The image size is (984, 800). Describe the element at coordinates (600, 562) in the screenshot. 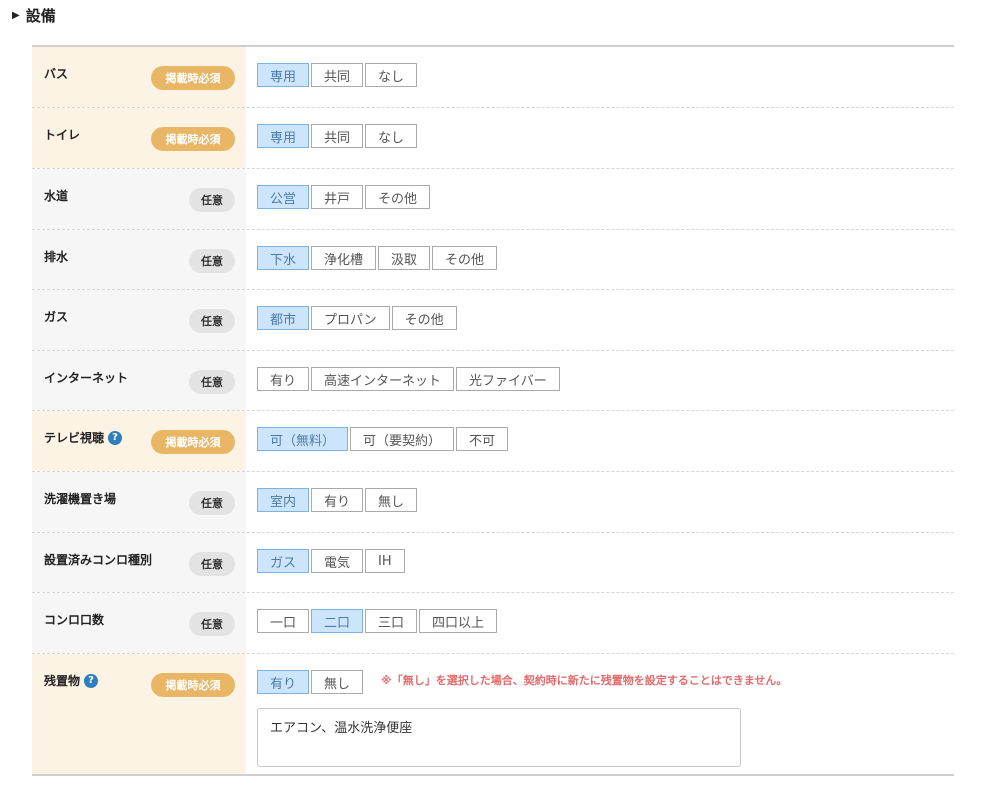

I see `field-value-cell: ガス 電気 IH` at that location.